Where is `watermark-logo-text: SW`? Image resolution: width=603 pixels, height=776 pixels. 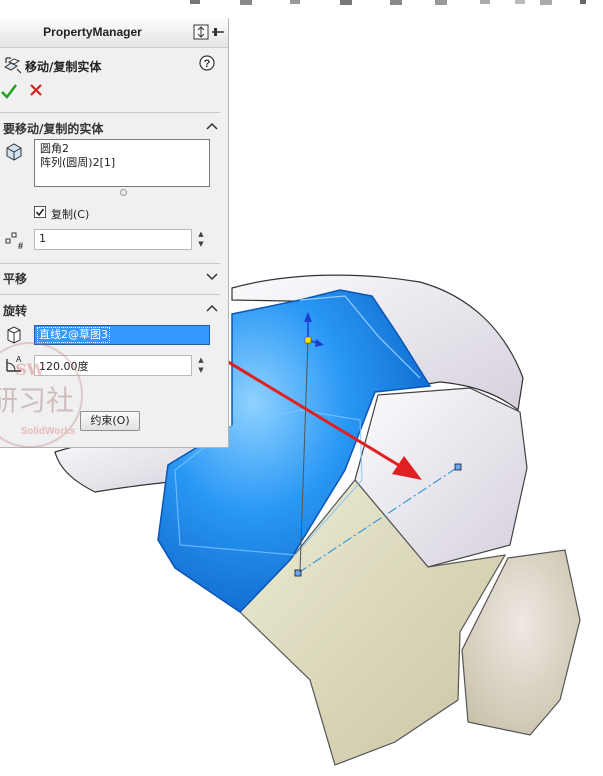 watermark-logo-text: SW is located at coordinates (30, 369).